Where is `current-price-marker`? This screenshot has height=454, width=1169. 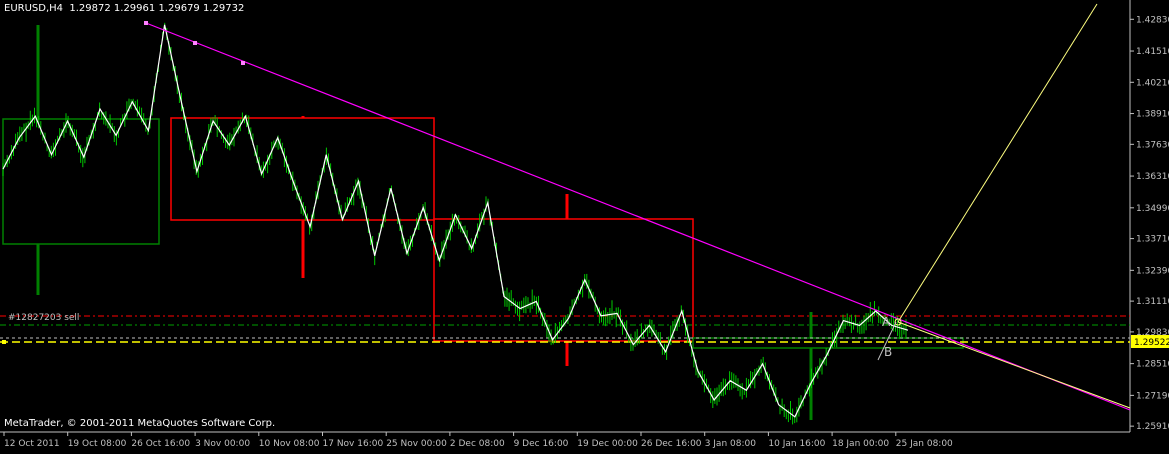 current-price-marker is located at coordinates (4, 342).